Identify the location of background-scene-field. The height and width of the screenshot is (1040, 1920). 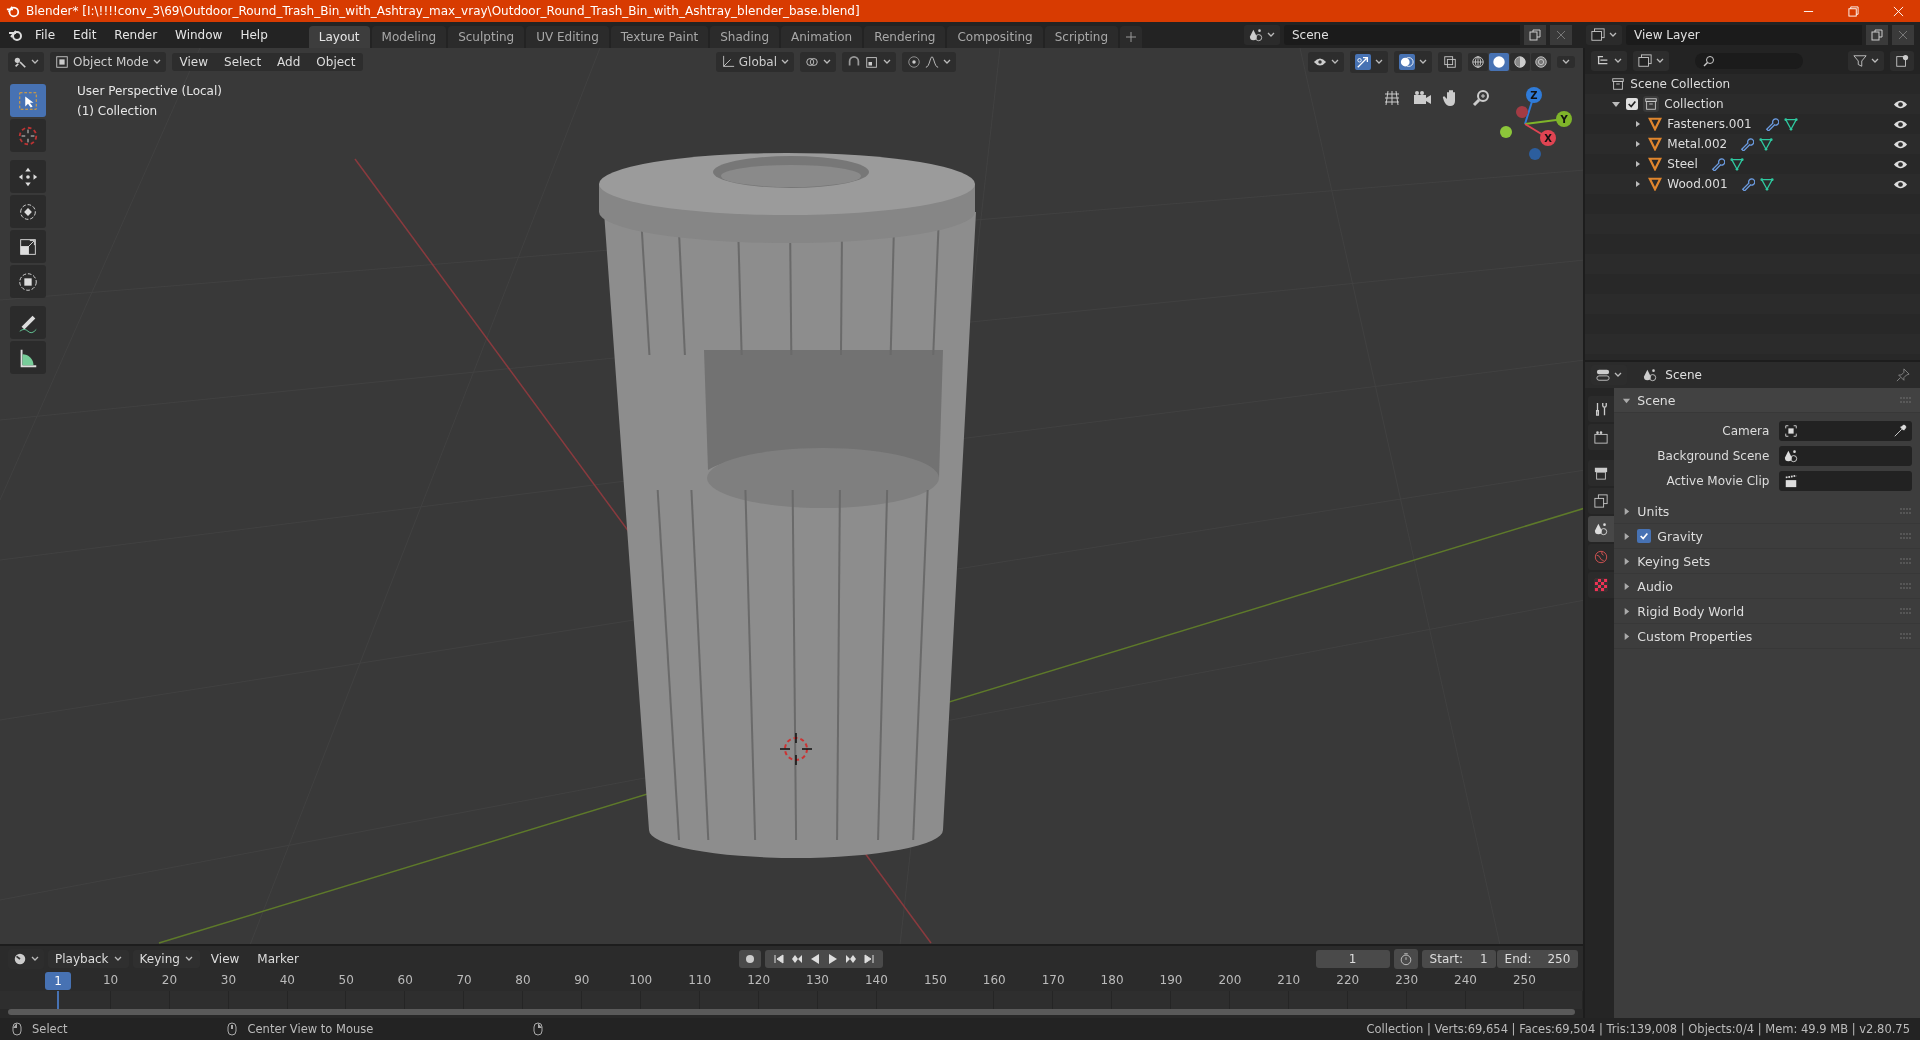
(1845, 456).